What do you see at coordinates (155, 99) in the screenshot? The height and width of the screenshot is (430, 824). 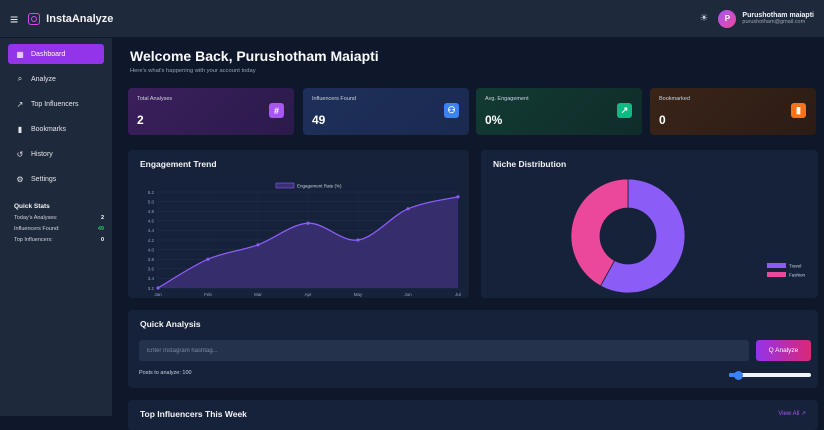 I see `stat-label: Total Analyses` at bounding box center [155, 99].